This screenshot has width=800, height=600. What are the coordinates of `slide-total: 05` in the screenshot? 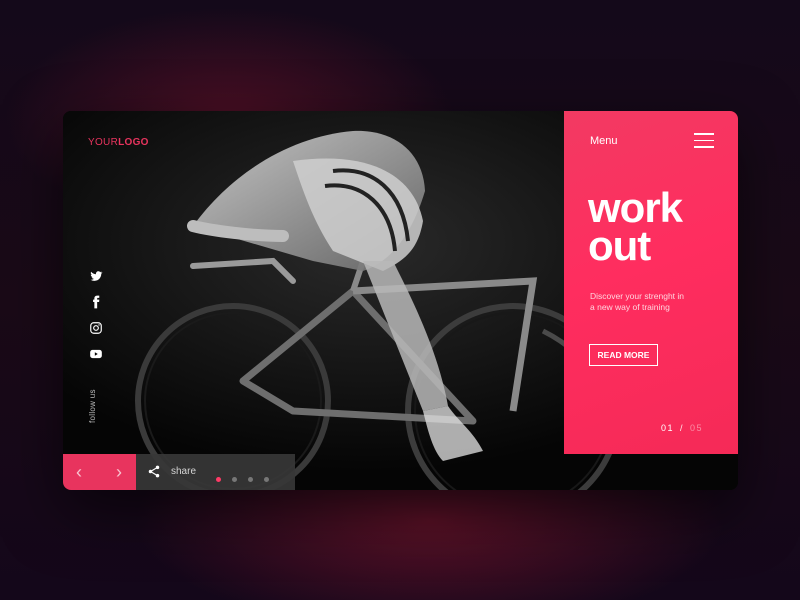 It's located at (697, 428).